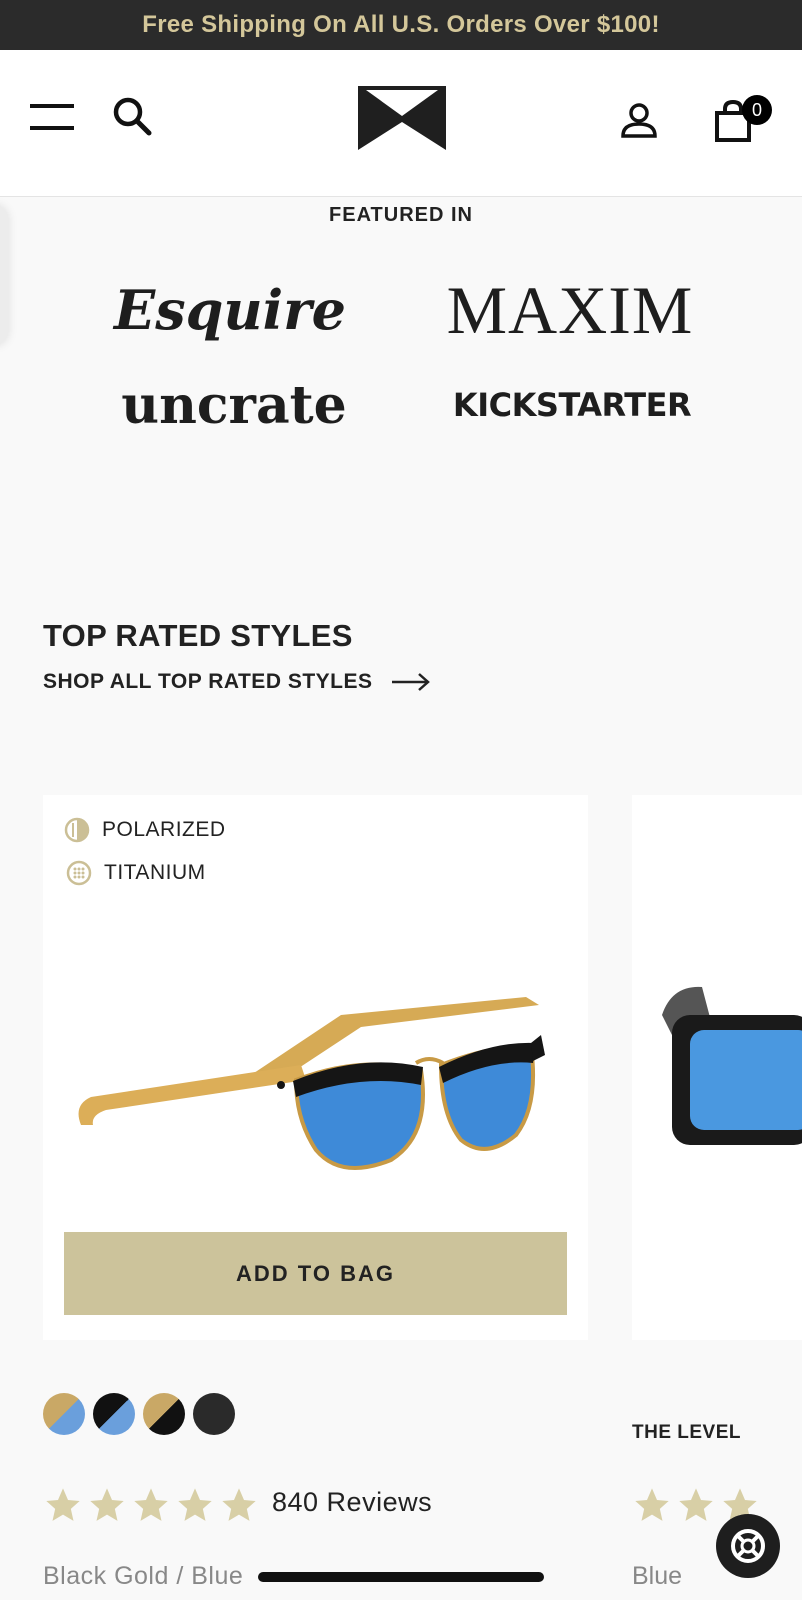 This screenshot has height=1600, width=802. Describe the element at coordinates (352, 1502) in the screenshot. I see `reviews-count: 840 Reviews` at that location.